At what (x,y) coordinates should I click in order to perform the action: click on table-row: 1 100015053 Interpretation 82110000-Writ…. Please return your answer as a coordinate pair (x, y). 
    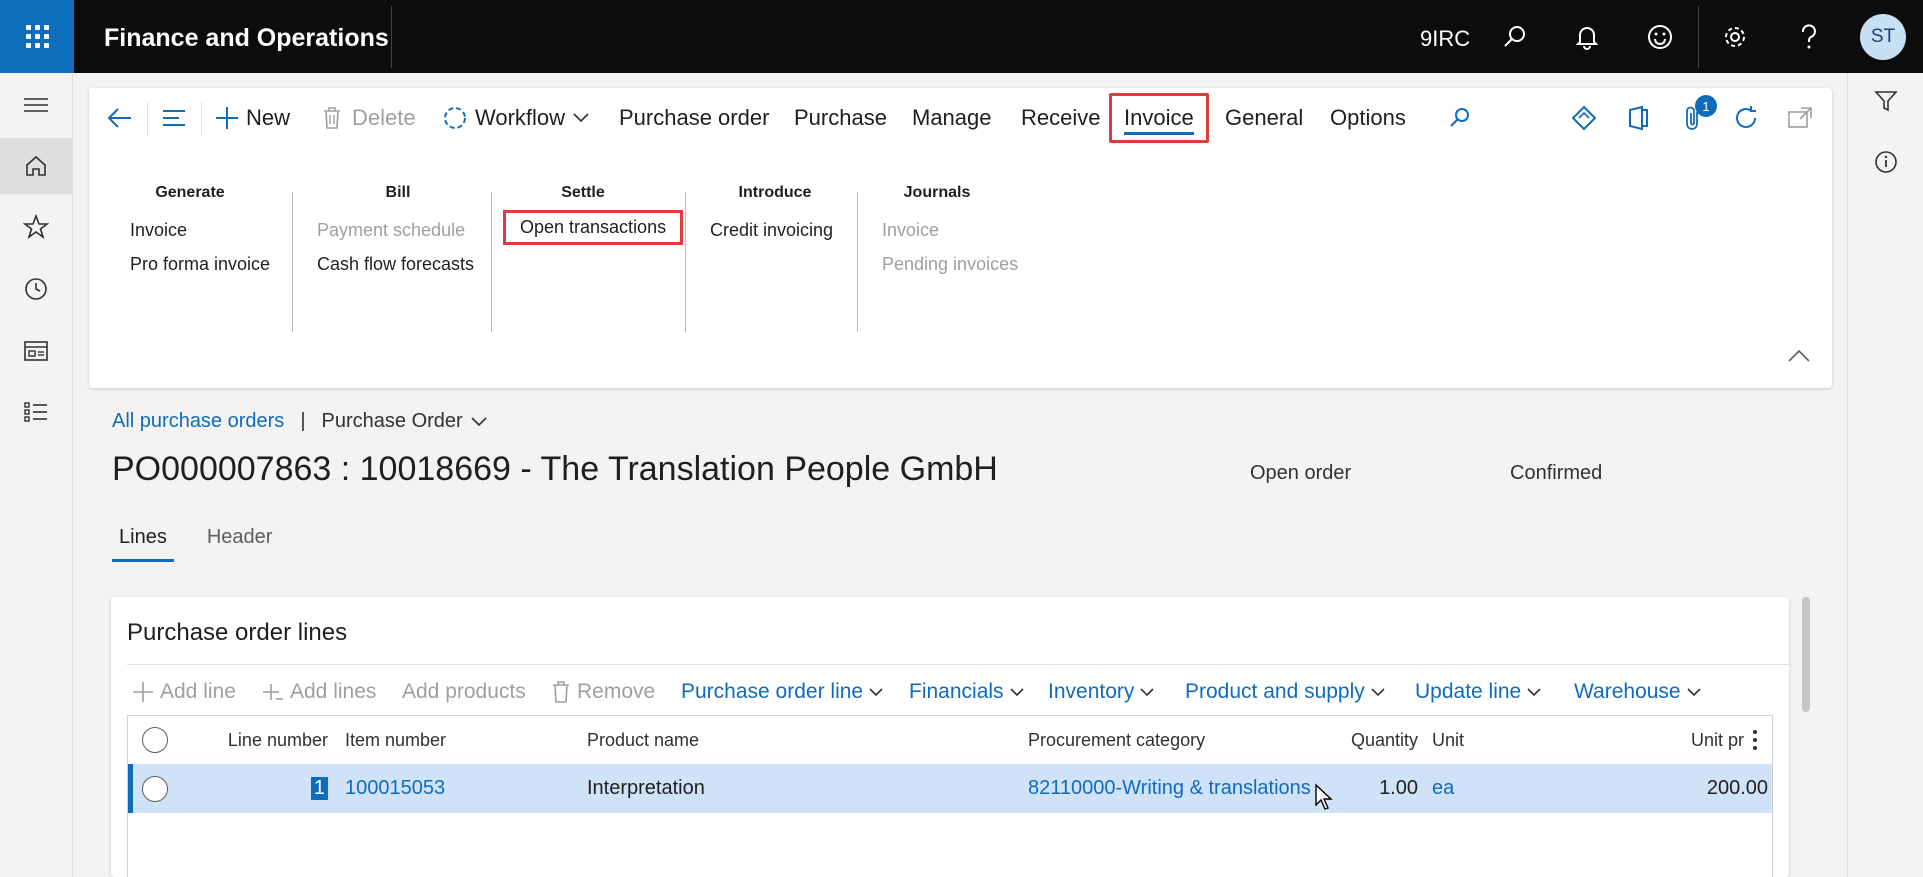
    Looking at the image, I should click on (950, 788).